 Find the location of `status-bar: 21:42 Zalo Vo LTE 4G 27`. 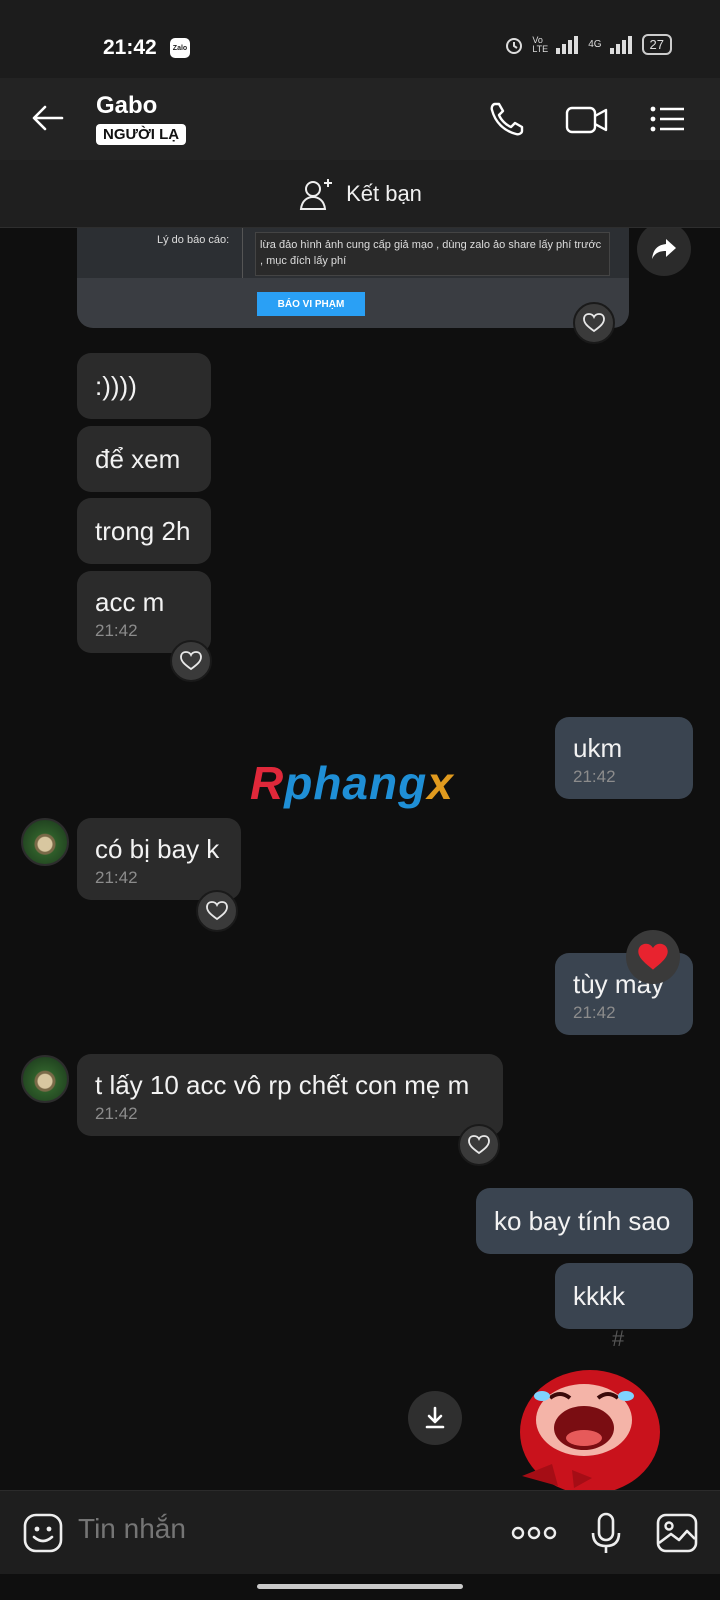

status-bar: 21:42 Zalo Vo LTE 4G 27 is located at coordinates (360, 39).